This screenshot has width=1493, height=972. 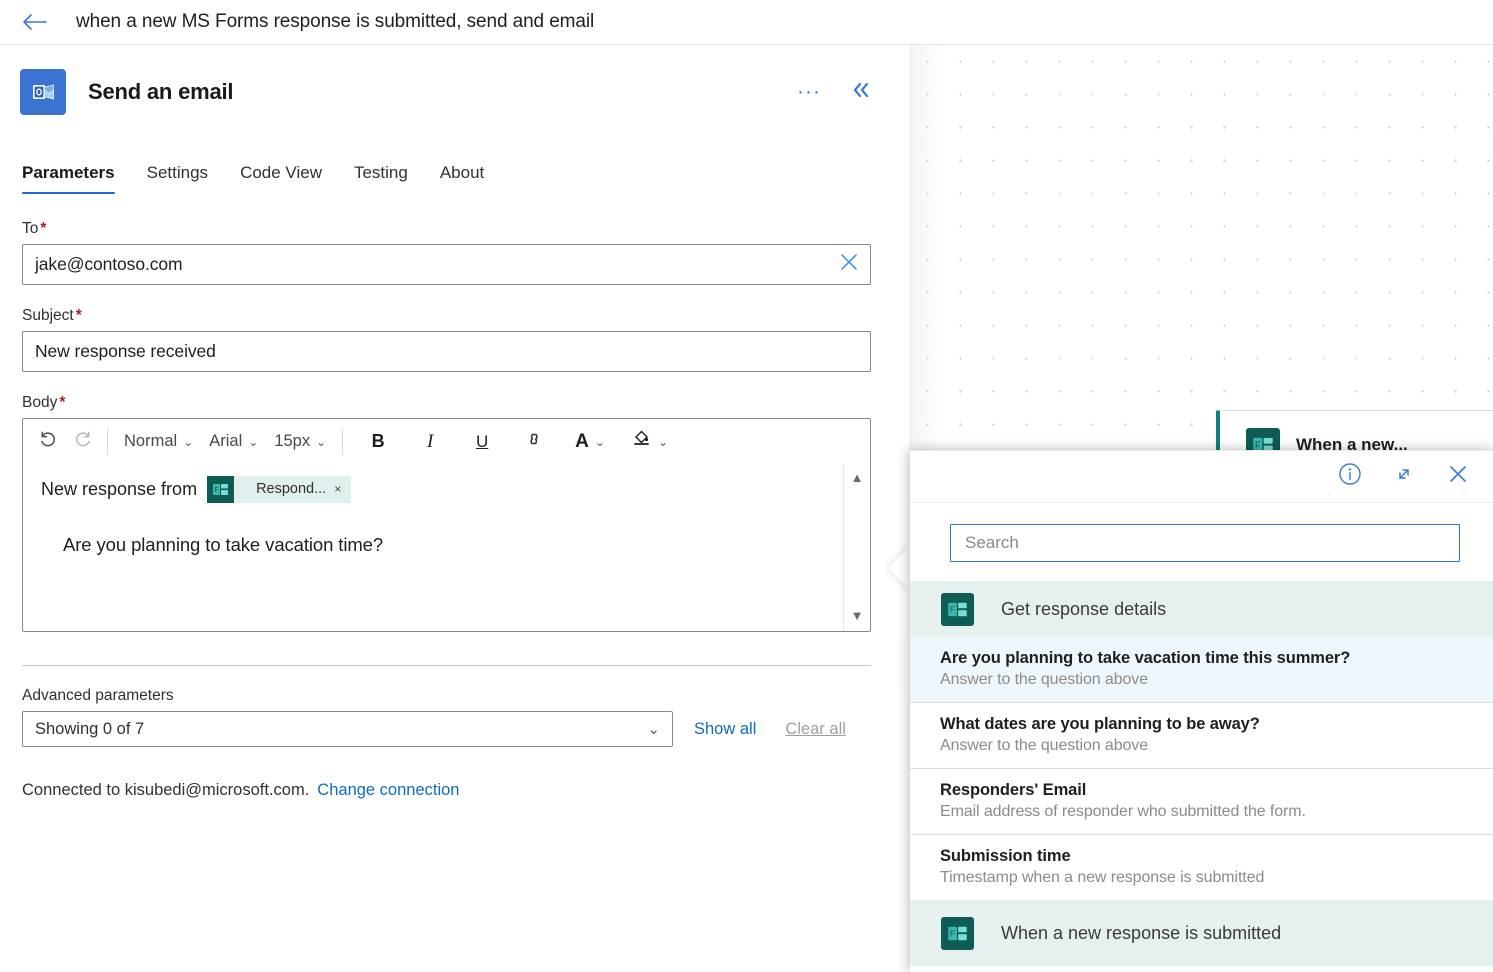 I want to click on font-size-dropdown: 15px ⌄, so click(x=300, y=442).